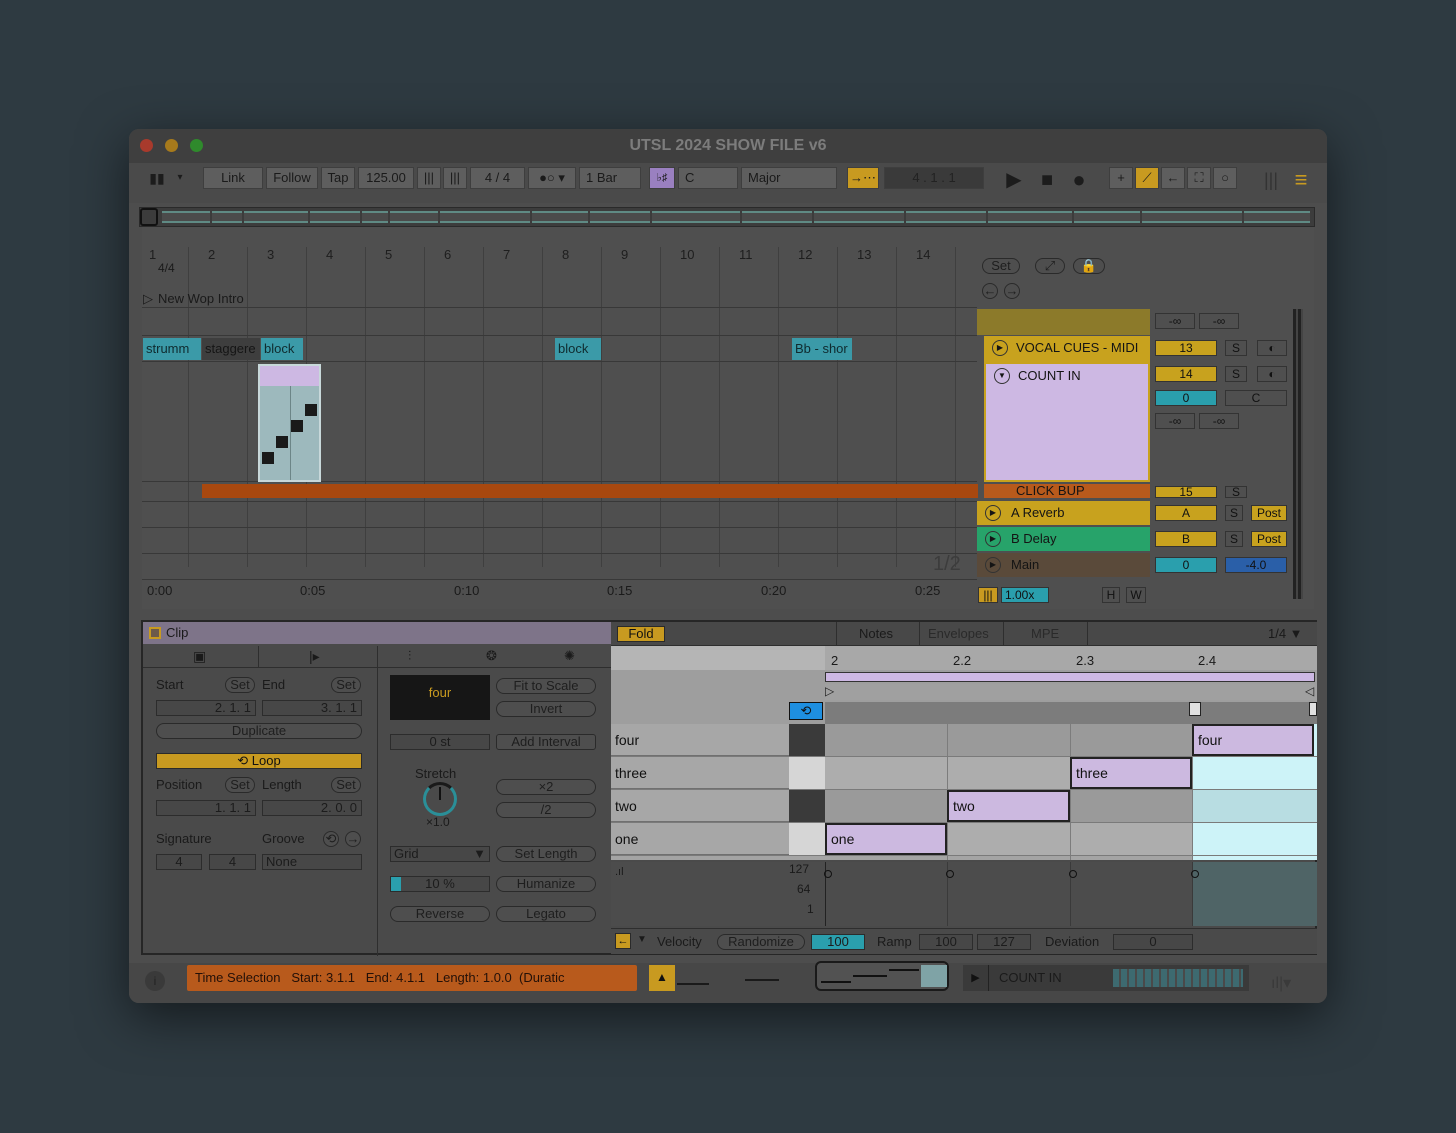 The height and width of the screenshot is (1133, 1456). I want to click on set-end-button: Set, so click(346, 685).